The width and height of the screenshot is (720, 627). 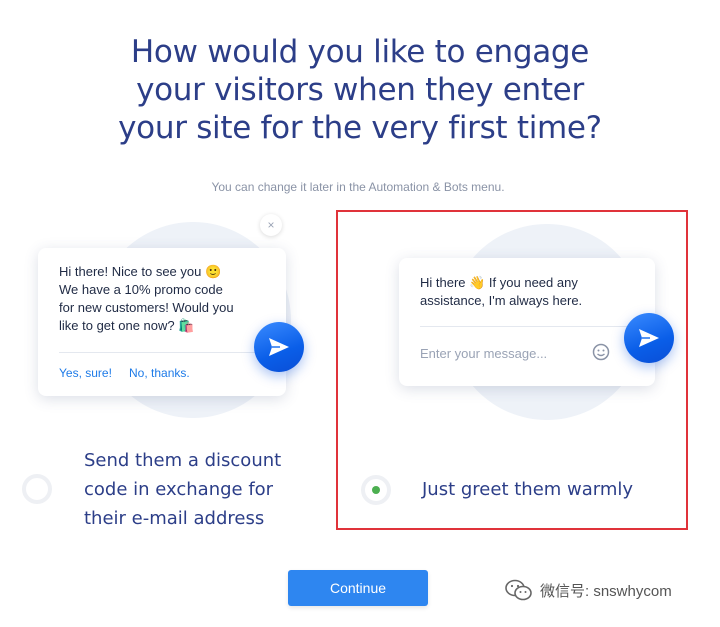 I want to click on page-title-line-2: your visitors when they enter, so click(x=360, y=90).